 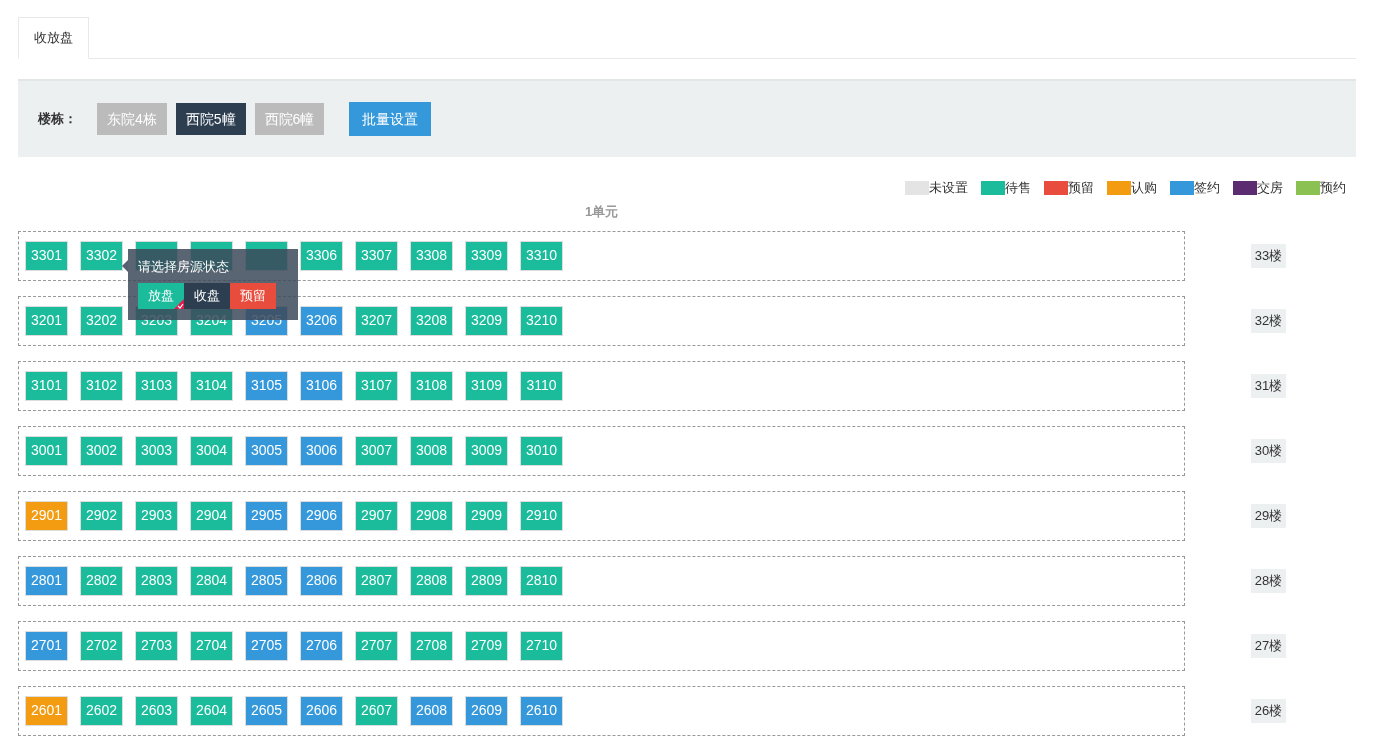 What do you see at coordinates (486, 320) in the screenshot?
I see `room-button: 3209` at bounding box center [486, 320].